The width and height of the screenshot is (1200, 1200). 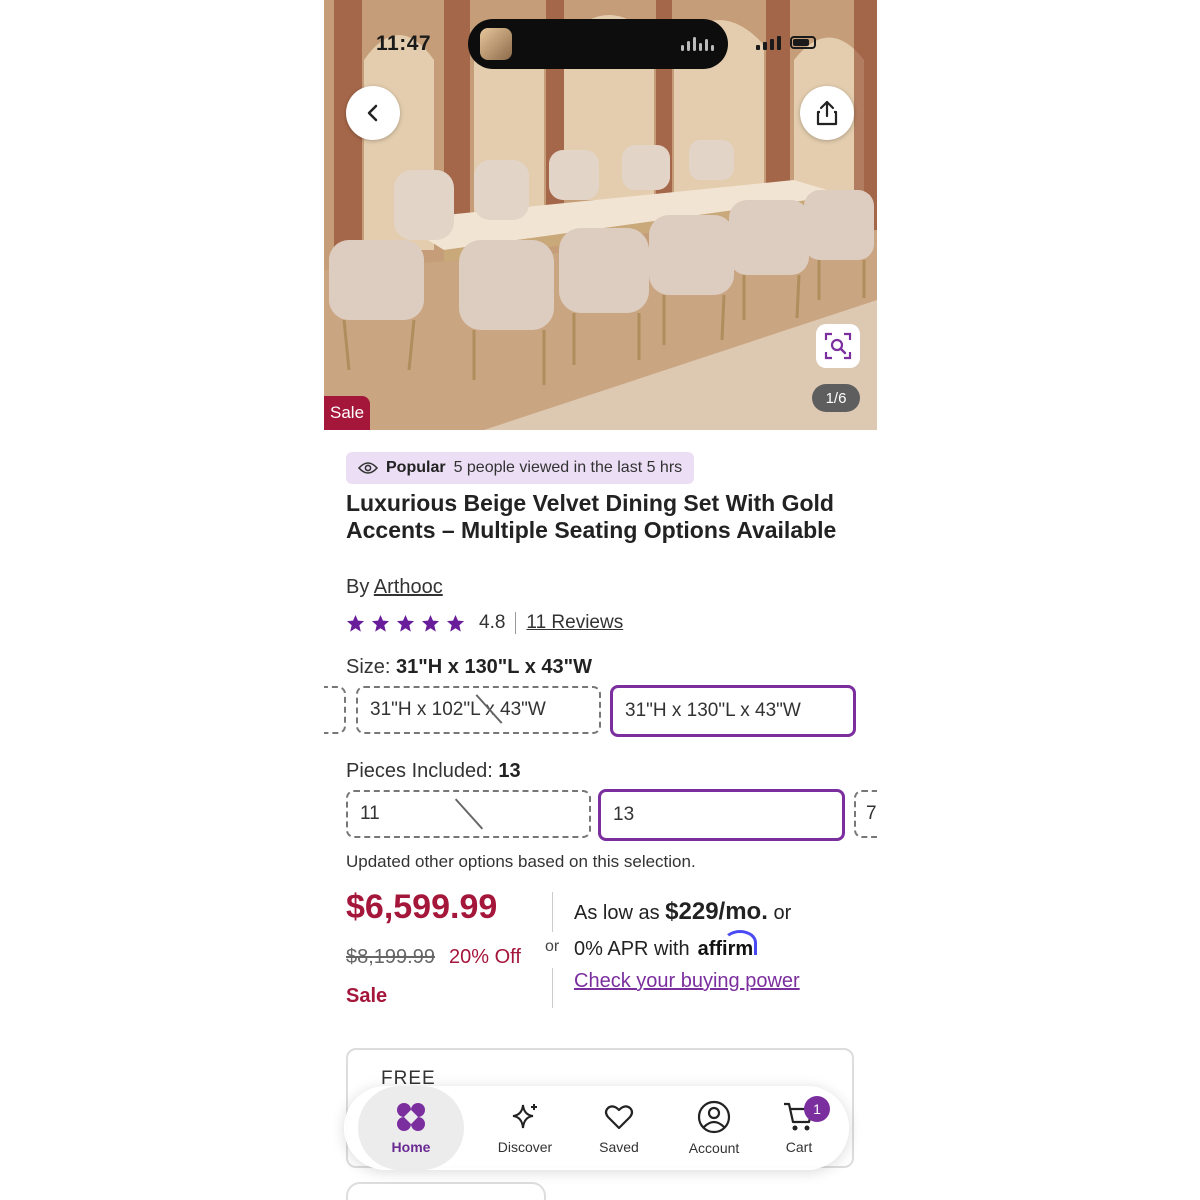 I want to click on affirm-logo: affirm, so click(x=727, y=945).